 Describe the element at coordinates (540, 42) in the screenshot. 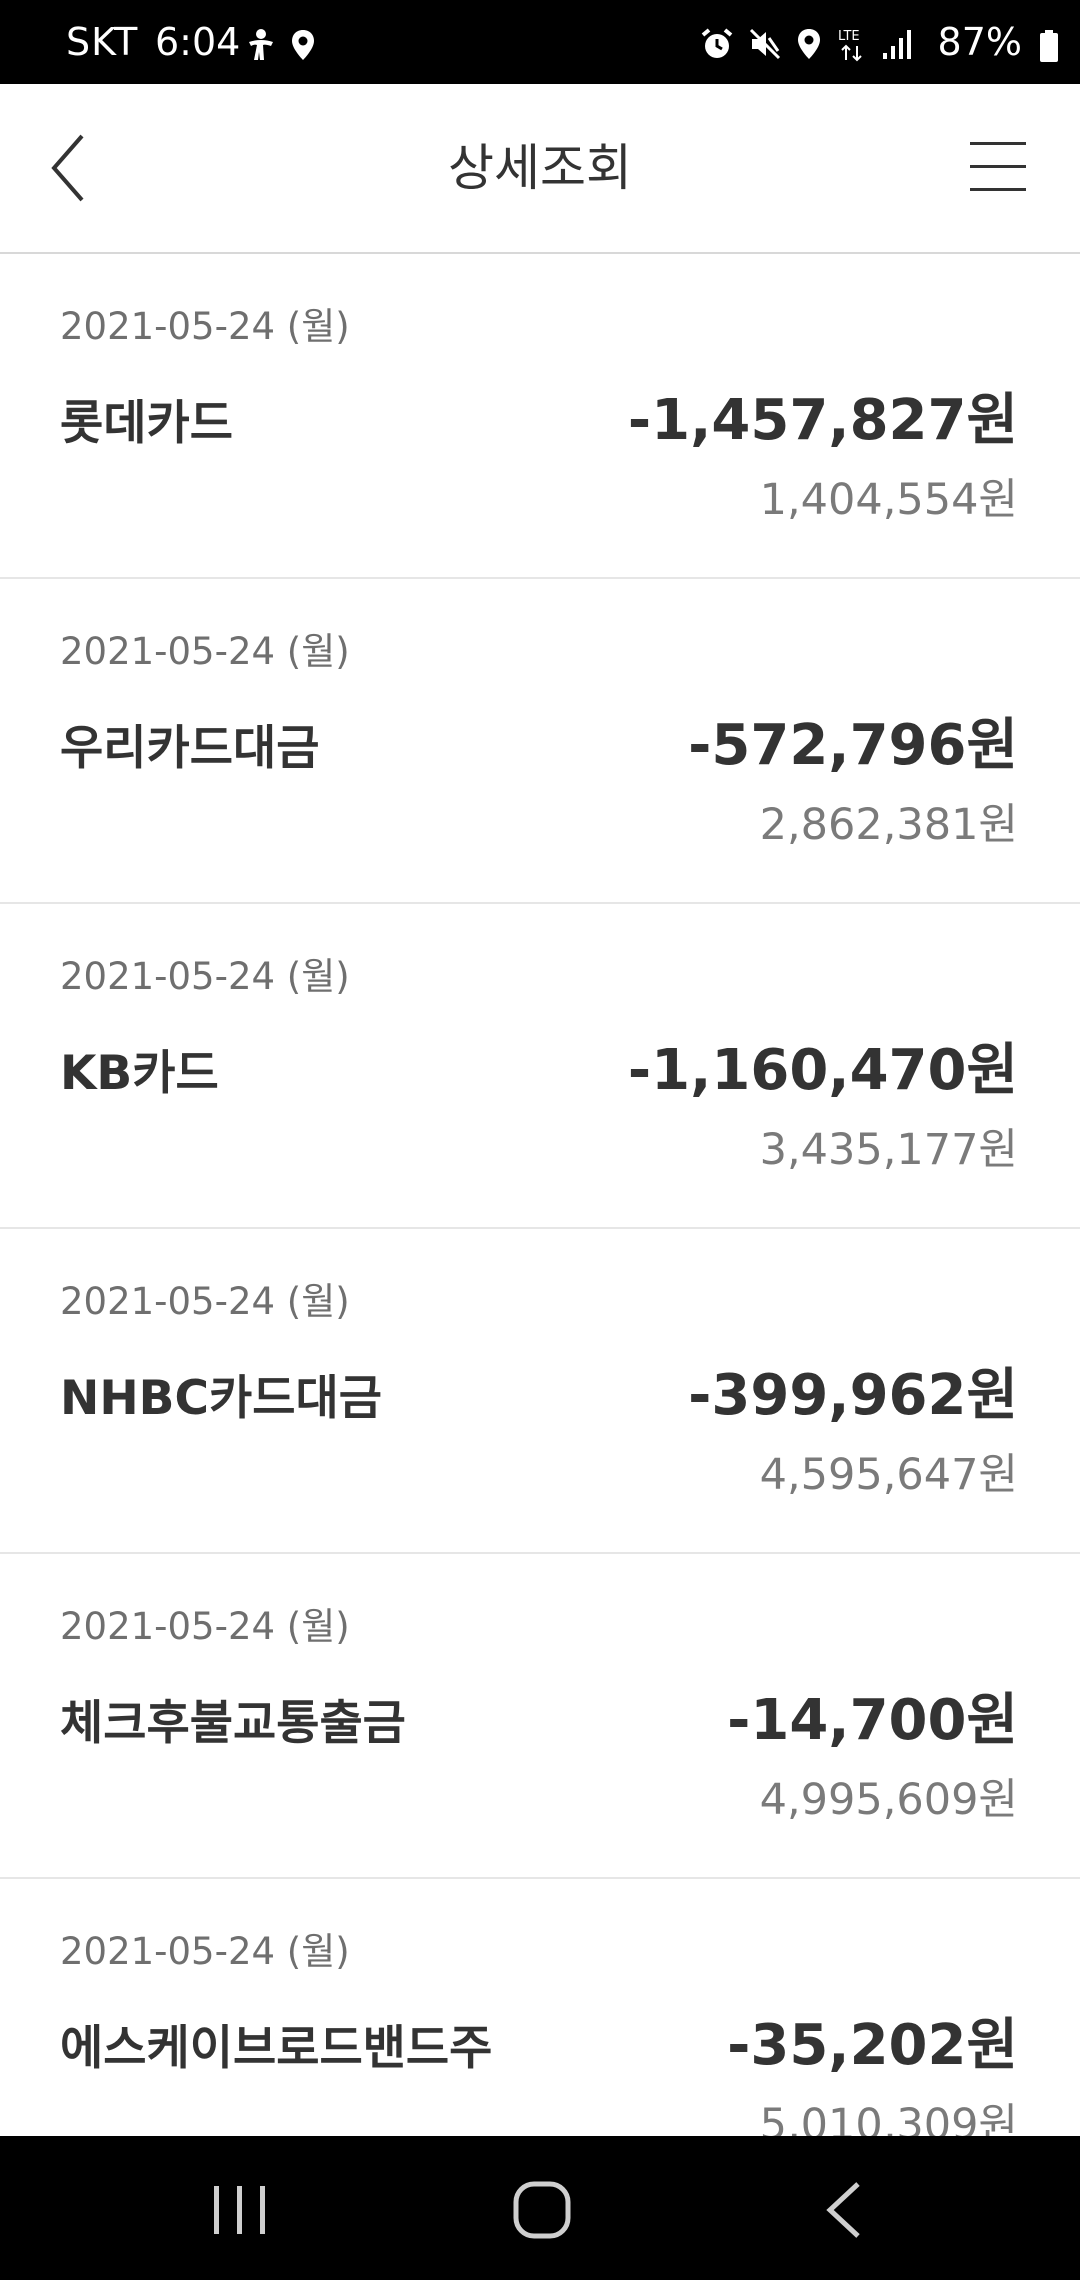

I see `status-bar: SKT 6:04 LTE 87%` at that location.